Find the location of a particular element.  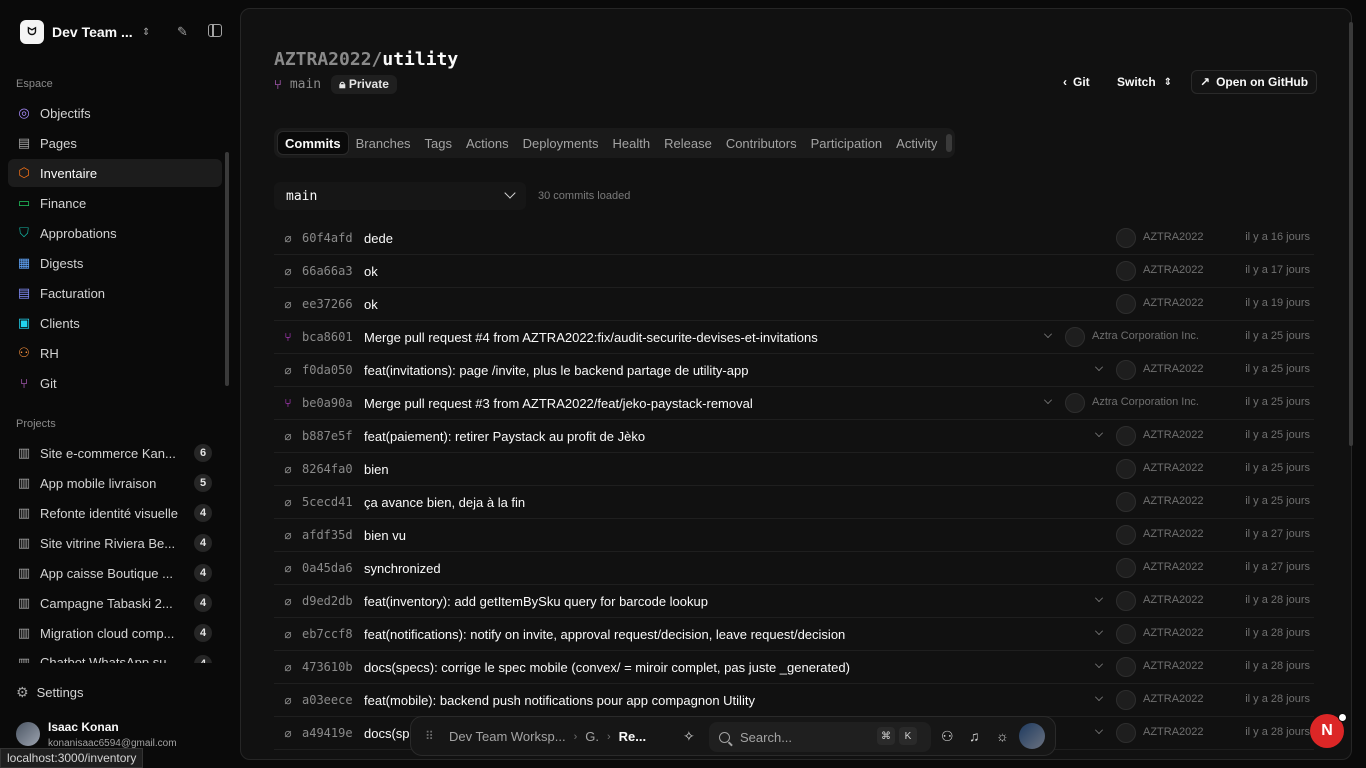

table-row: ⌀ 66a66a3 ok AZTRA2022 il y a 17 jours is located at coordinates (794, 271).